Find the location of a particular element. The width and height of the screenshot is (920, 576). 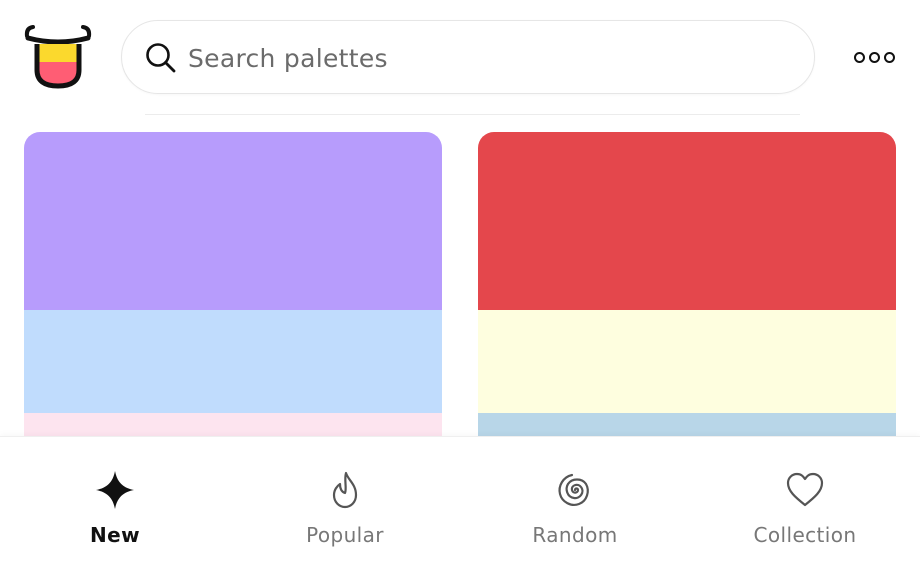

heart-icon is located at coordinates (805, 490).